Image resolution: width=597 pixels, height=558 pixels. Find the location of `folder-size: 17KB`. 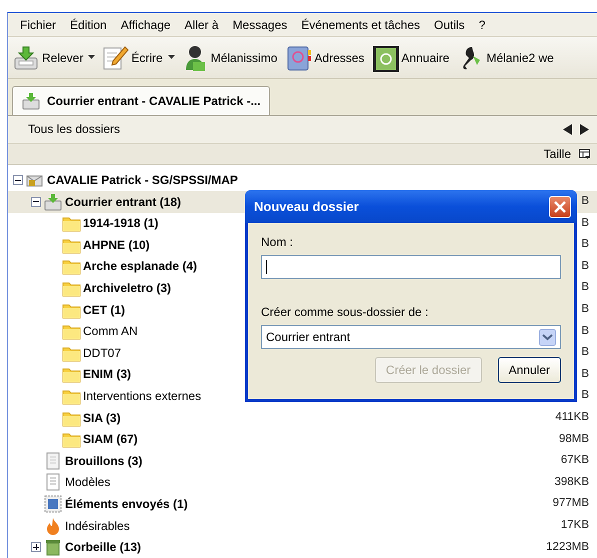

folder-size: 17KB is located at coordinates (574, 525).